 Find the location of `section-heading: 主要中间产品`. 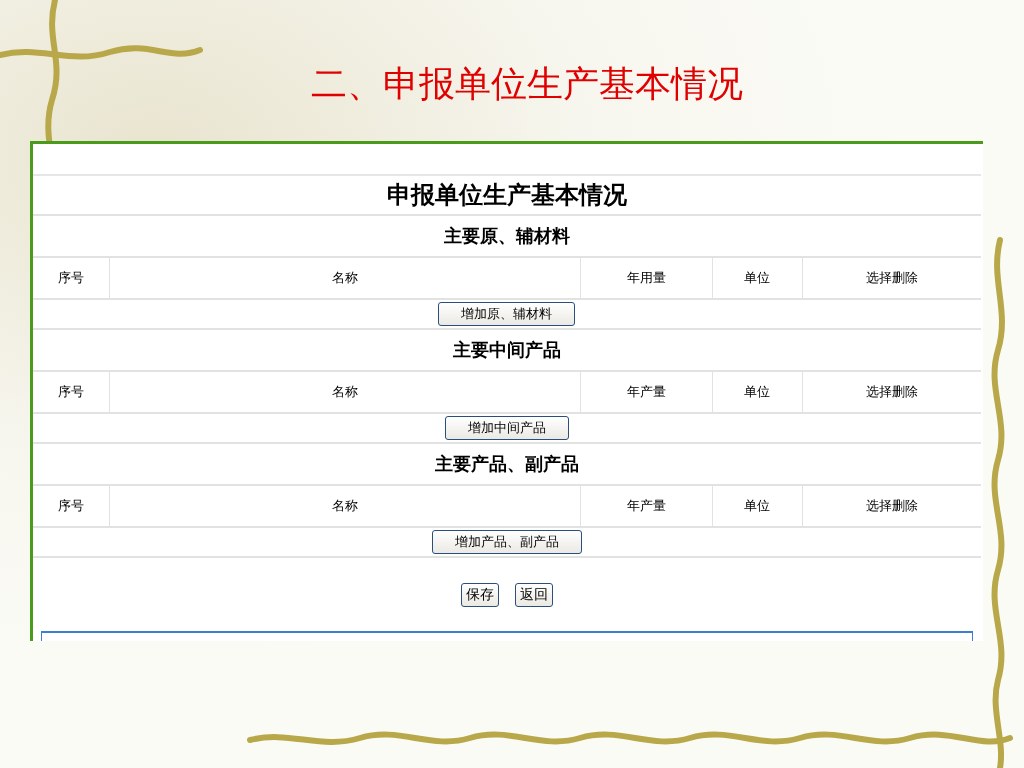

section-heading: 主要中间产品 is located at coordinates (506, 350).